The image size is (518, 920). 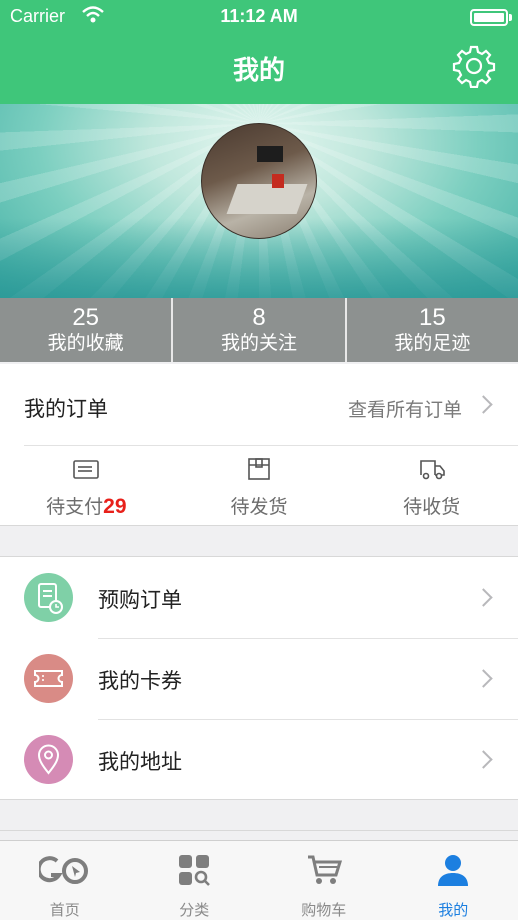 What do you see at coordinates (66, 409) in the screenshot?
I see `orders-title: 我的订单` at bounding box center [66, 409].